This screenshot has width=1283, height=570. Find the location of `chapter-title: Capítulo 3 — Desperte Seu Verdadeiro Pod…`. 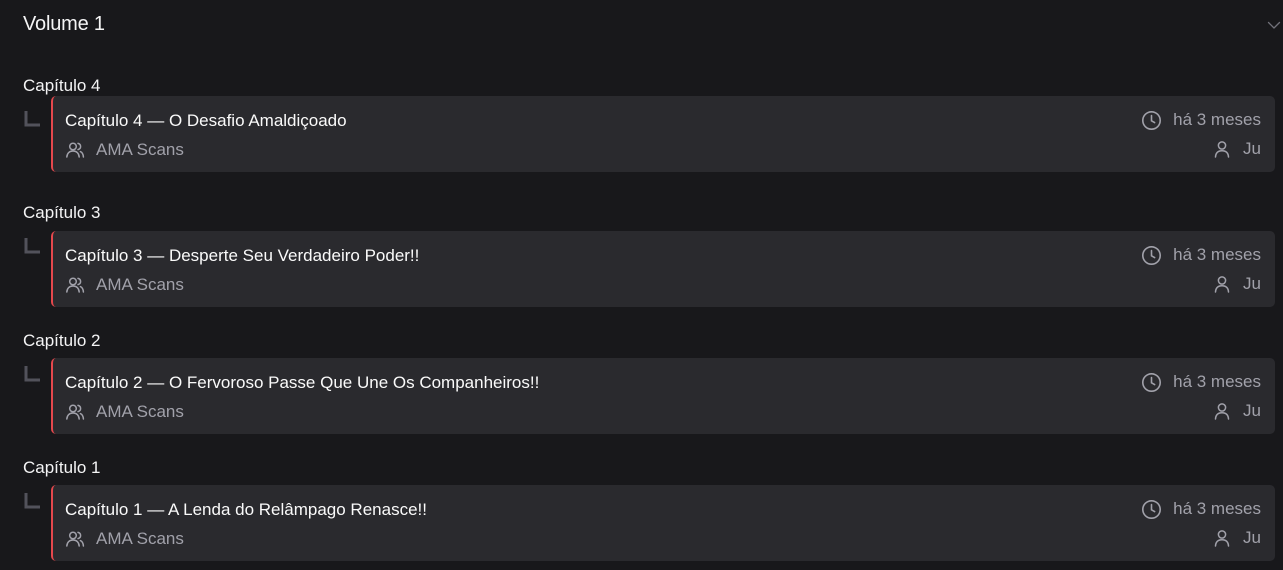

chapter-title: Capítulo 3 — Desperte Seu Verdadeiro Pod… is located at coordinates (242, 256).